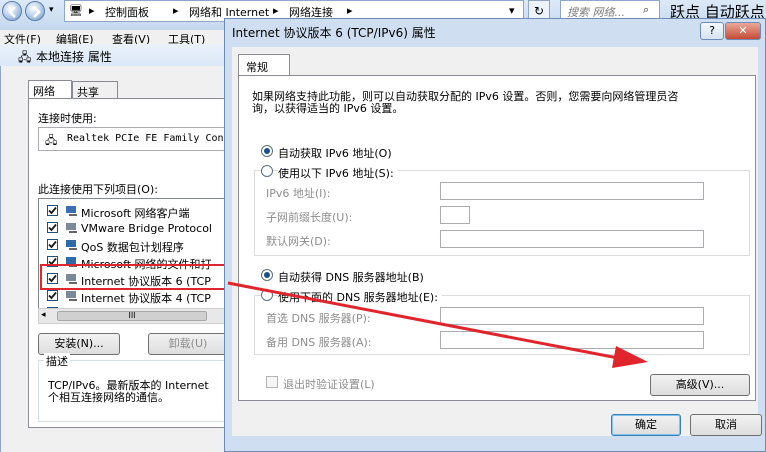  I want to click on annotation-arrow, so click(437, 324).